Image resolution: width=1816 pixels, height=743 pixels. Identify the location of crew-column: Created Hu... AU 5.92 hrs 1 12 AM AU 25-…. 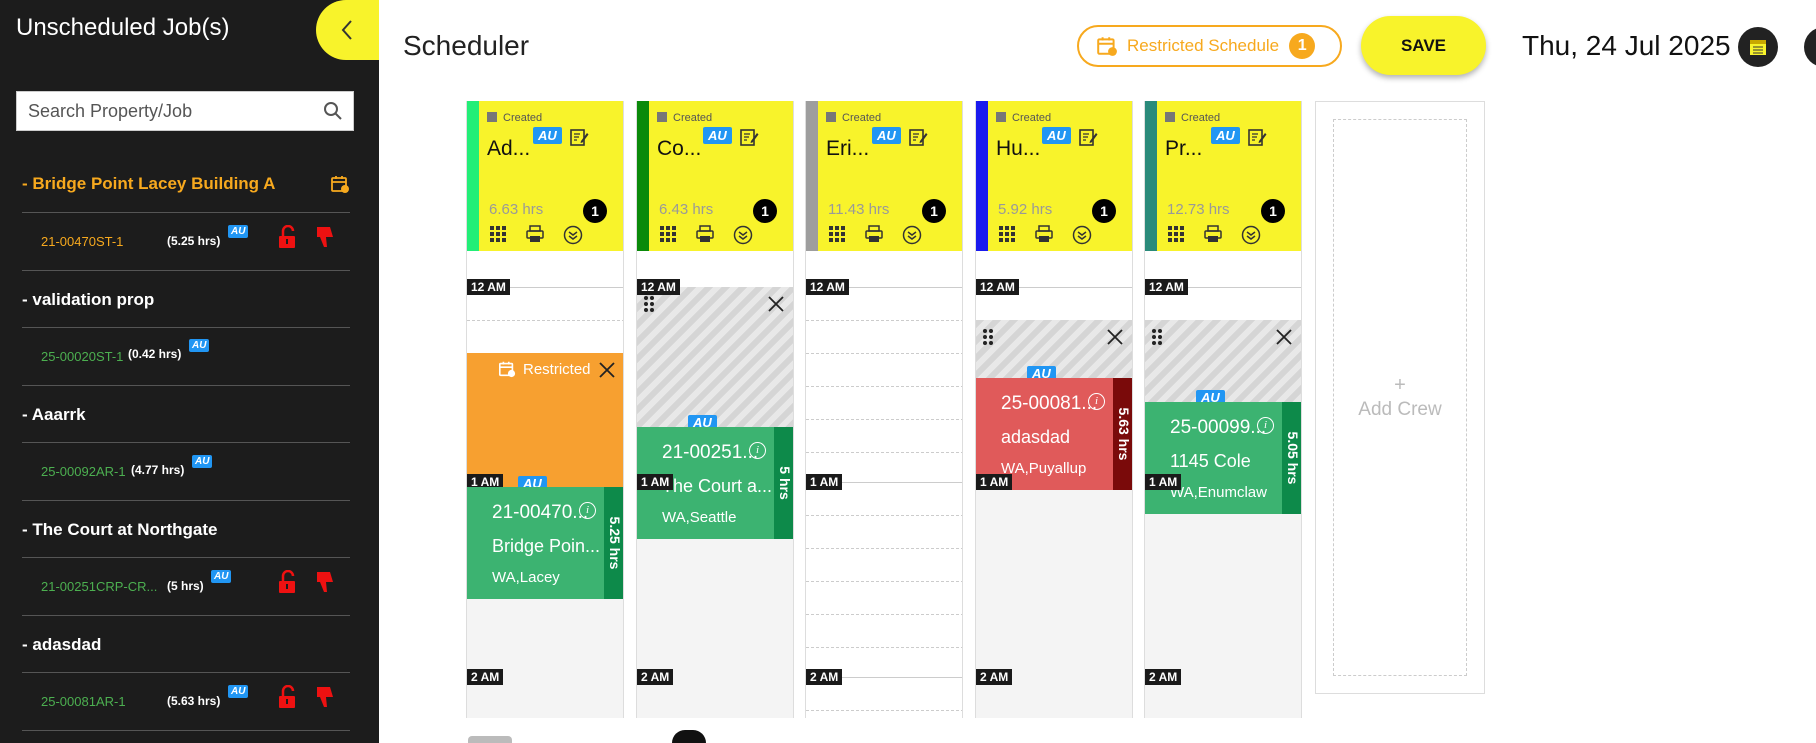
(1054, 409).